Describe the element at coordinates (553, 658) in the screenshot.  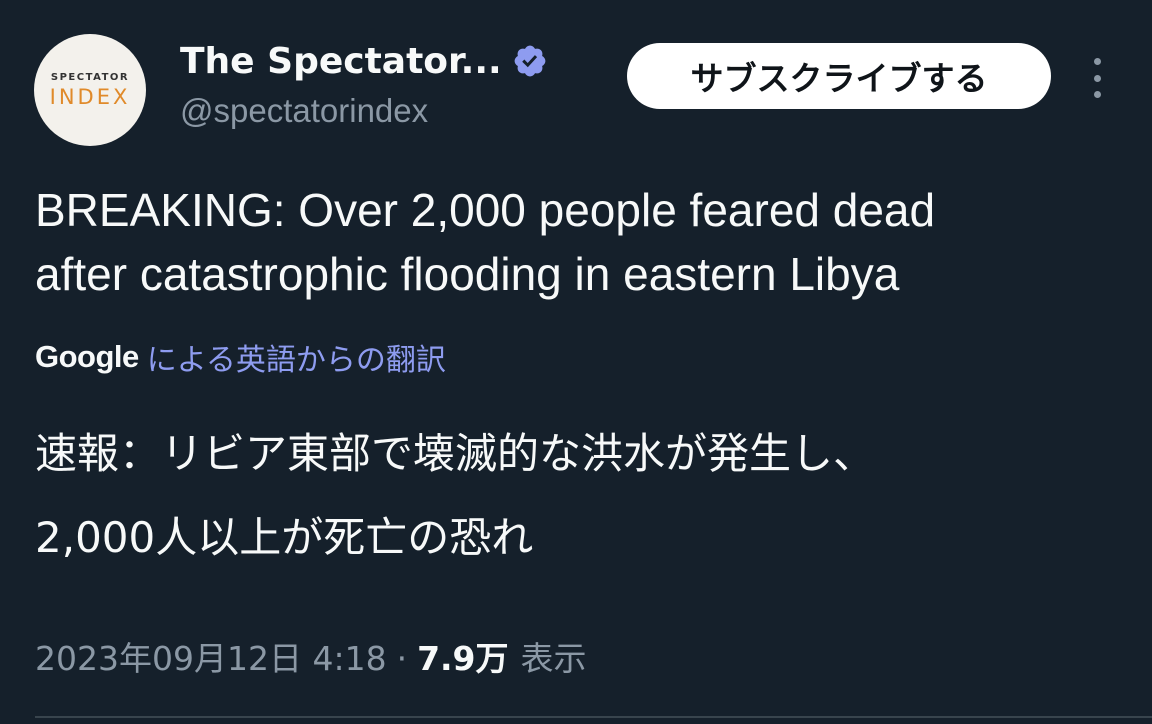
I see `views-label: 表示` at that location.